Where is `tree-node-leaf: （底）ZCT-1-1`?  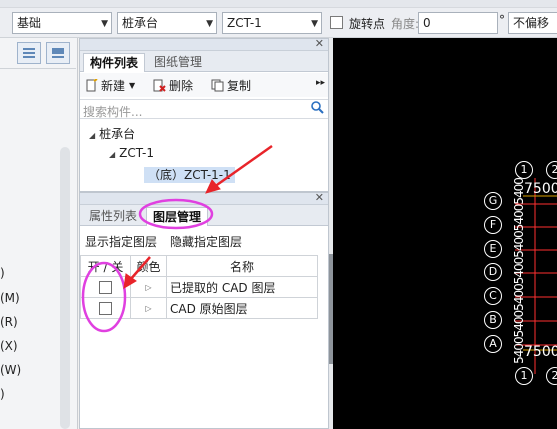 tree-node-leaf: （底）ZCT-1-1 is located at coordinates (189, 174).